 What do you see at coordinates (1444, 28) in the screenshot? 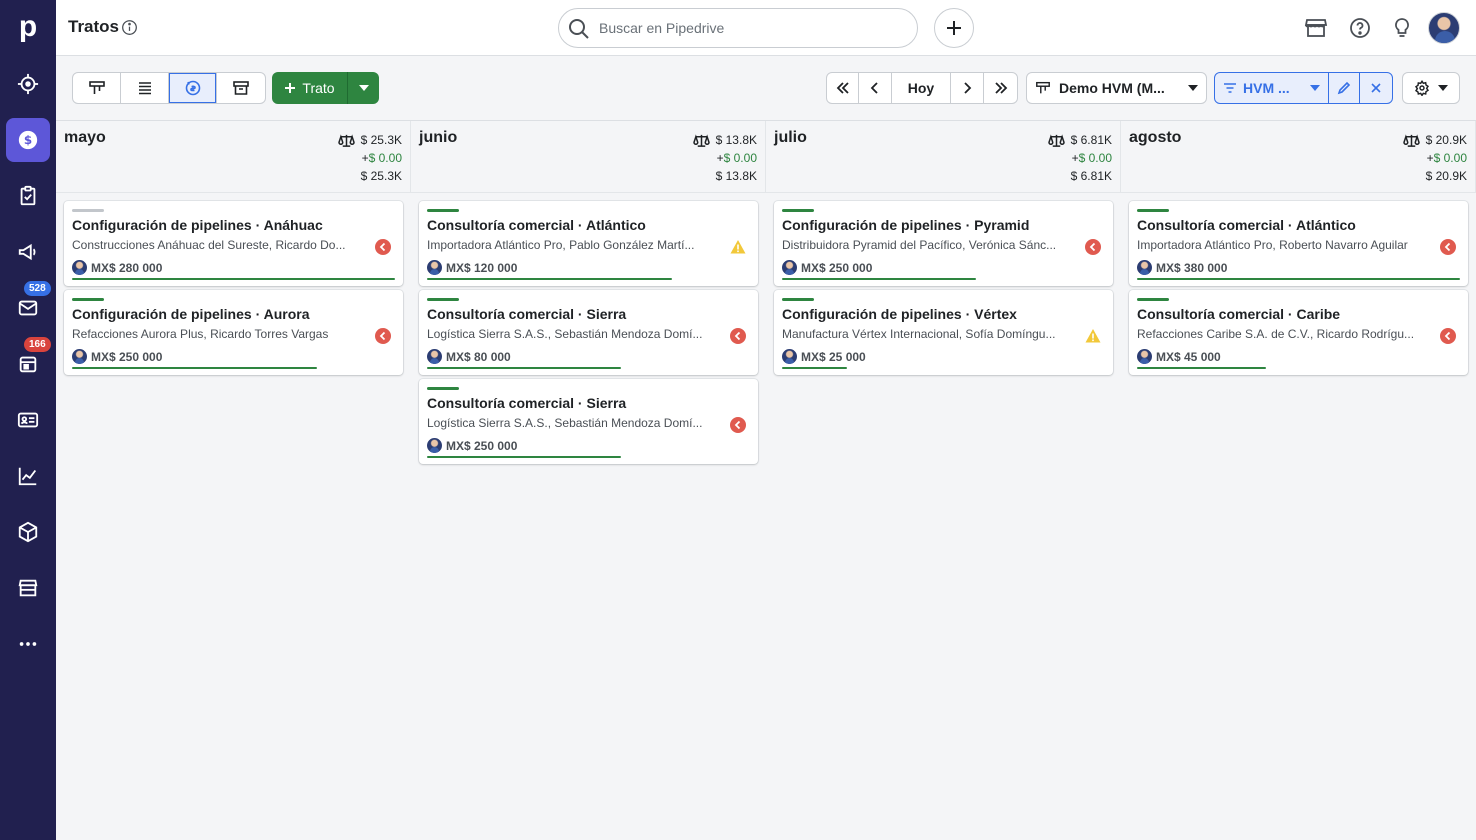
I see `user-avatar` at bounding box center [1444, 28].